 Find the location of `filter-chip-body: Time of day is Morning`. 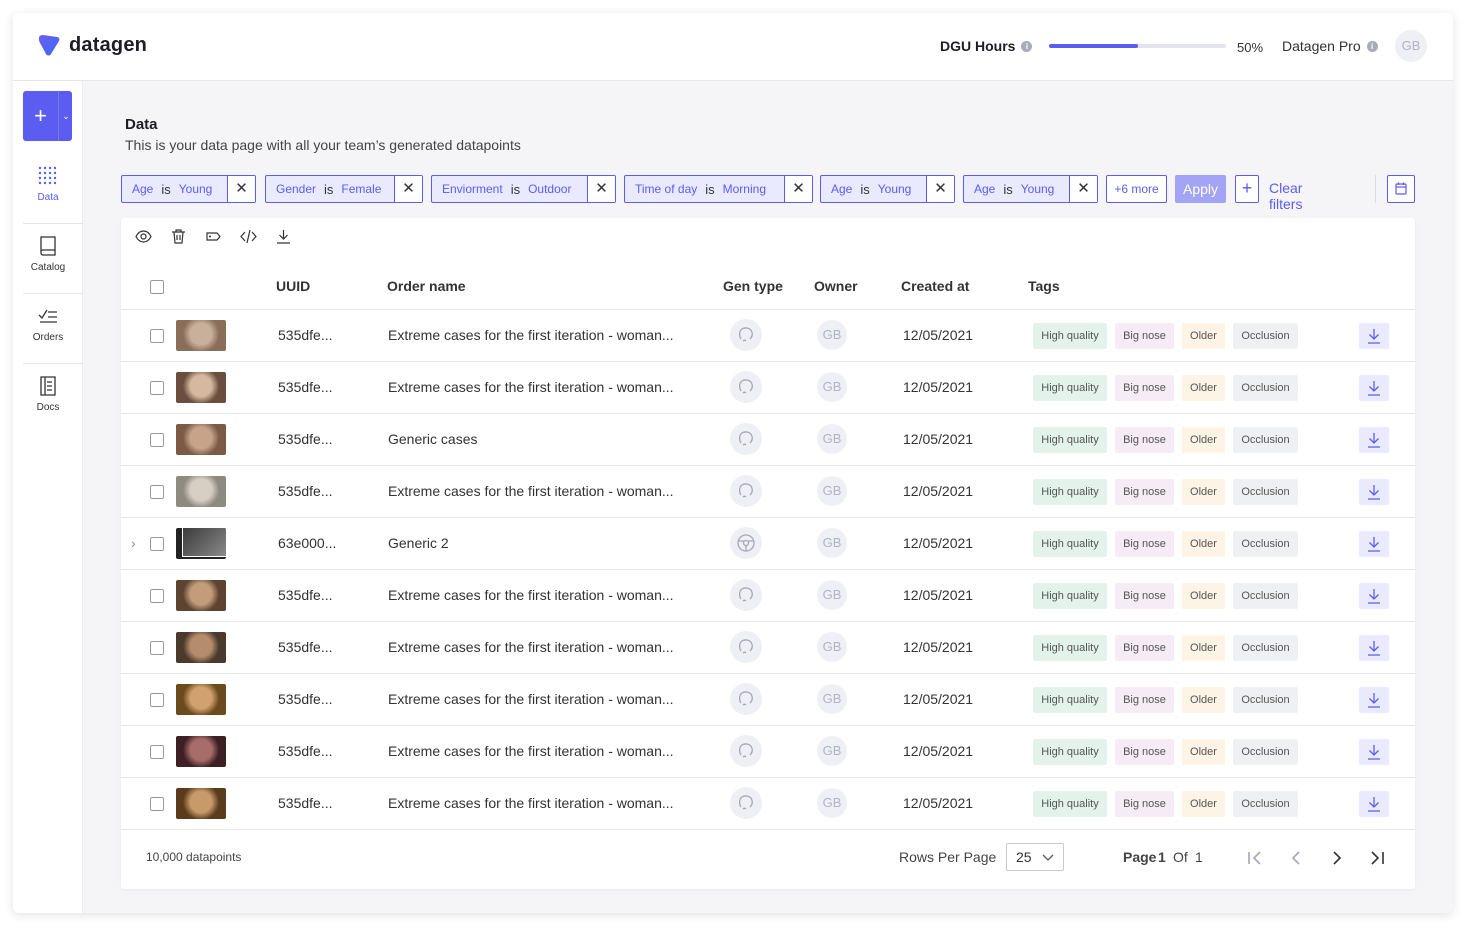

filter-chip-body: Time of day is Morning is located at coordinates (704, 189).